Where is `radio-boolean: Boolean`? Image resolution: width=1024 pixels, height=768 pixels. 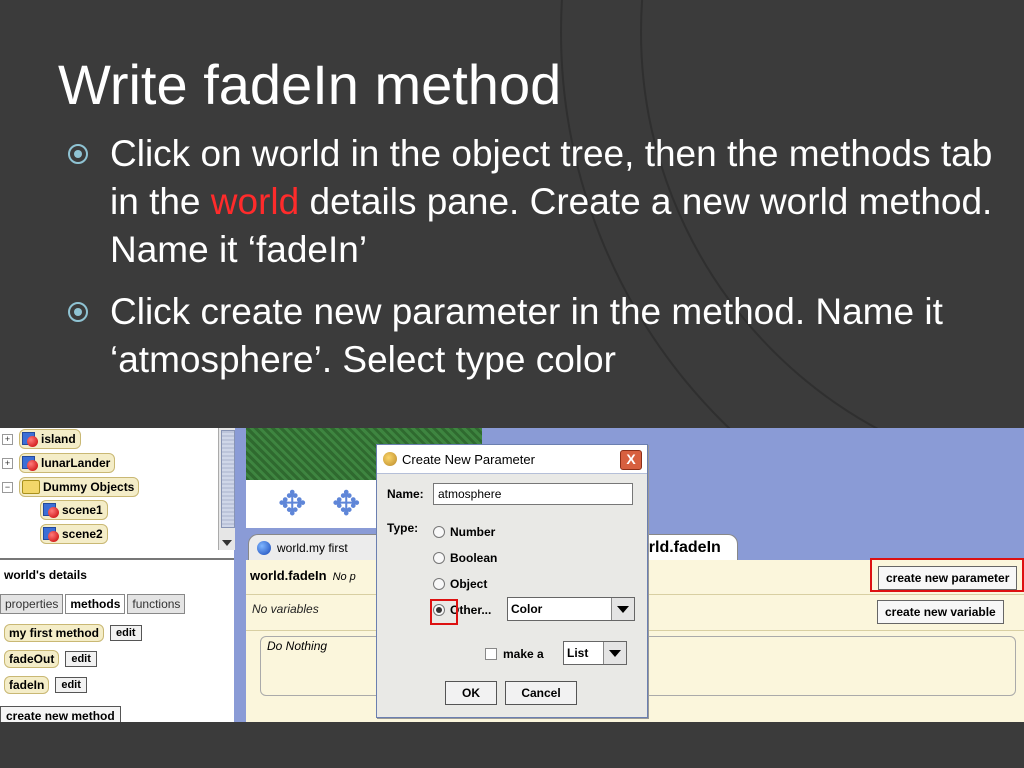 radio-boolean: Boolean is located at coordinates (465, 558).